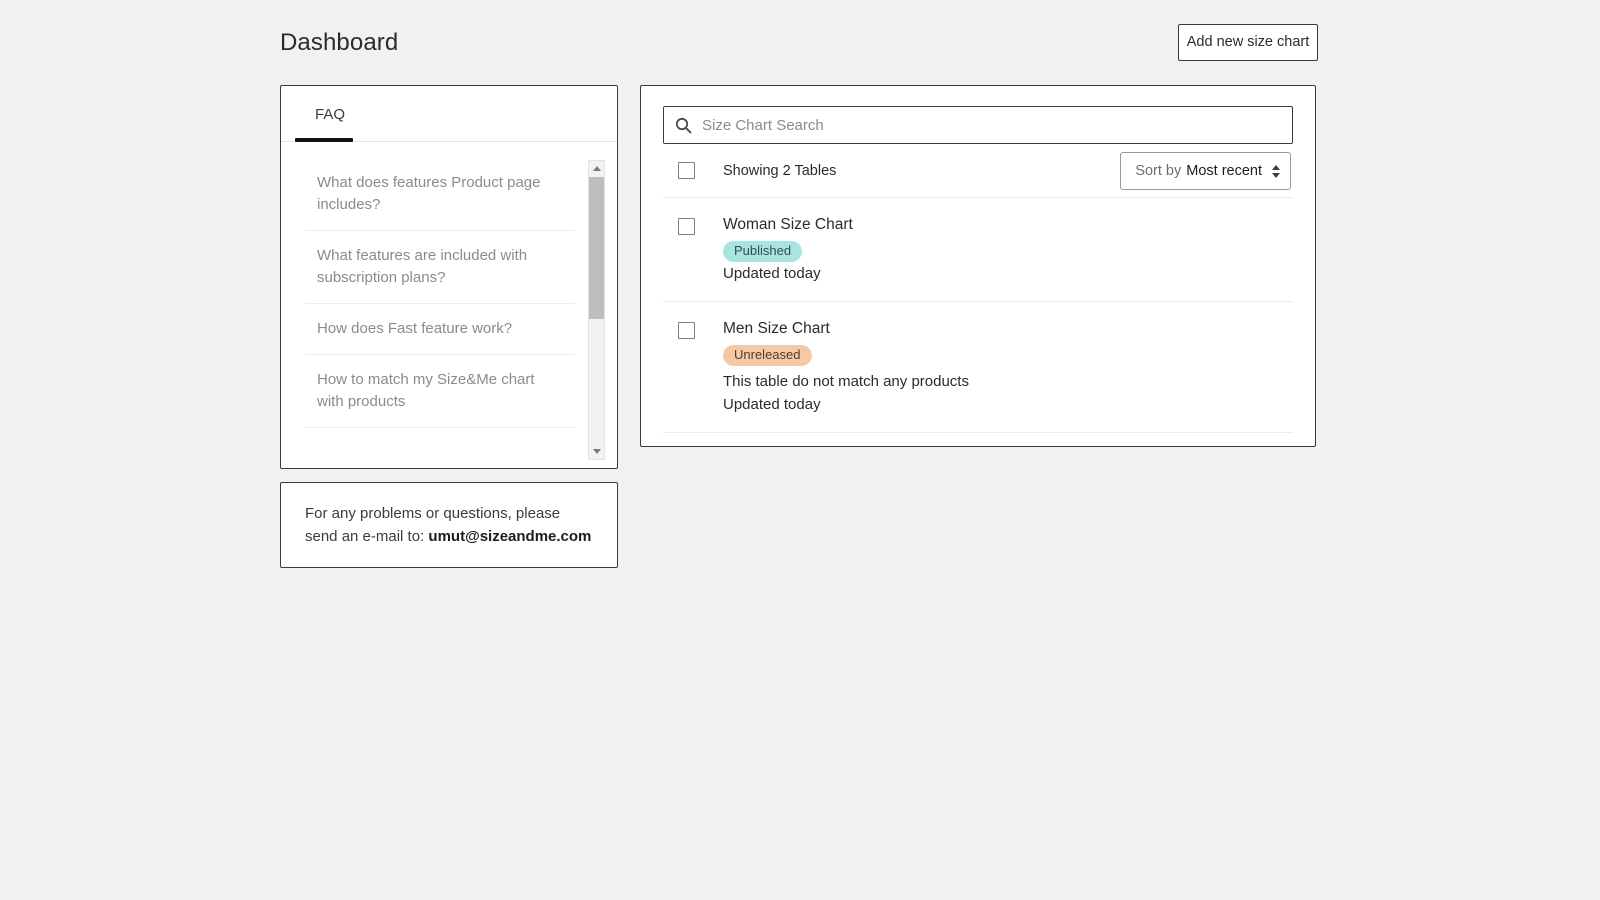  Describe the element at coordinates (788, 225) in the screenshot. I see `row-title: Woman Size Chart` at that location.